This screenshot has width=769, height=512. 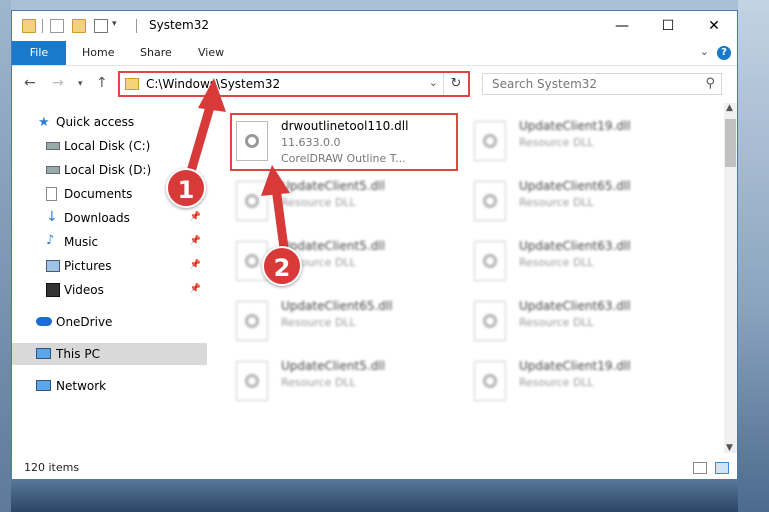 What do you see at coordinates (729, 108) in the screenshot?
I see `scroll-up-icon: ▲` at bounding box center [729, 108].